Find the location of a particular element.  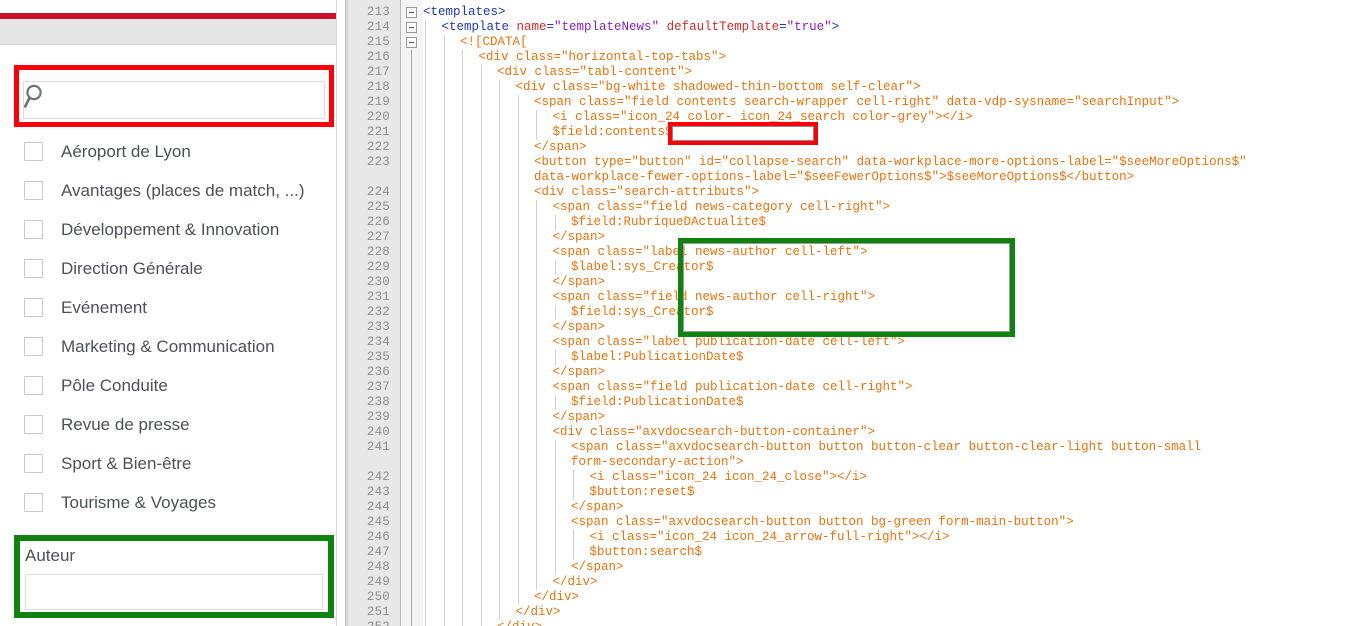

facet-item-avantages: Avantages (places de match, ...) is located at coordinates (168, 190).